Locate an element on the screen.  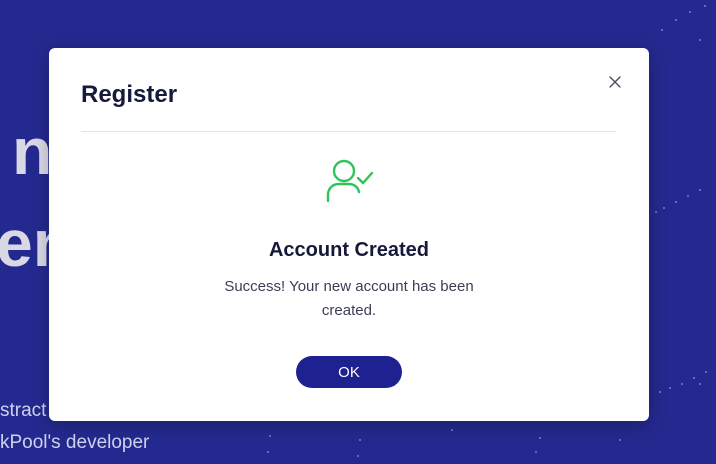
background-heading-line1: n is located at coordinates (33, 151).